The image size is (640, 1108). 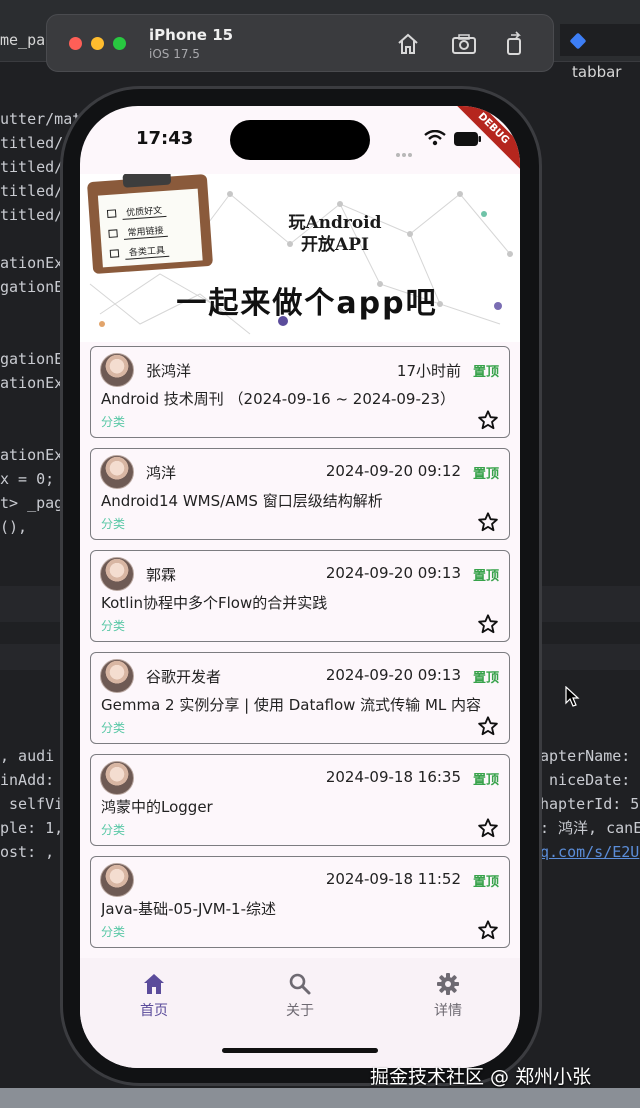 What do you see at coordinates (301, 500) in the screenshot?
I see `article-title: Android14 WMS/AMS 窗口层级结构解析` at bounding box center [301, 500].